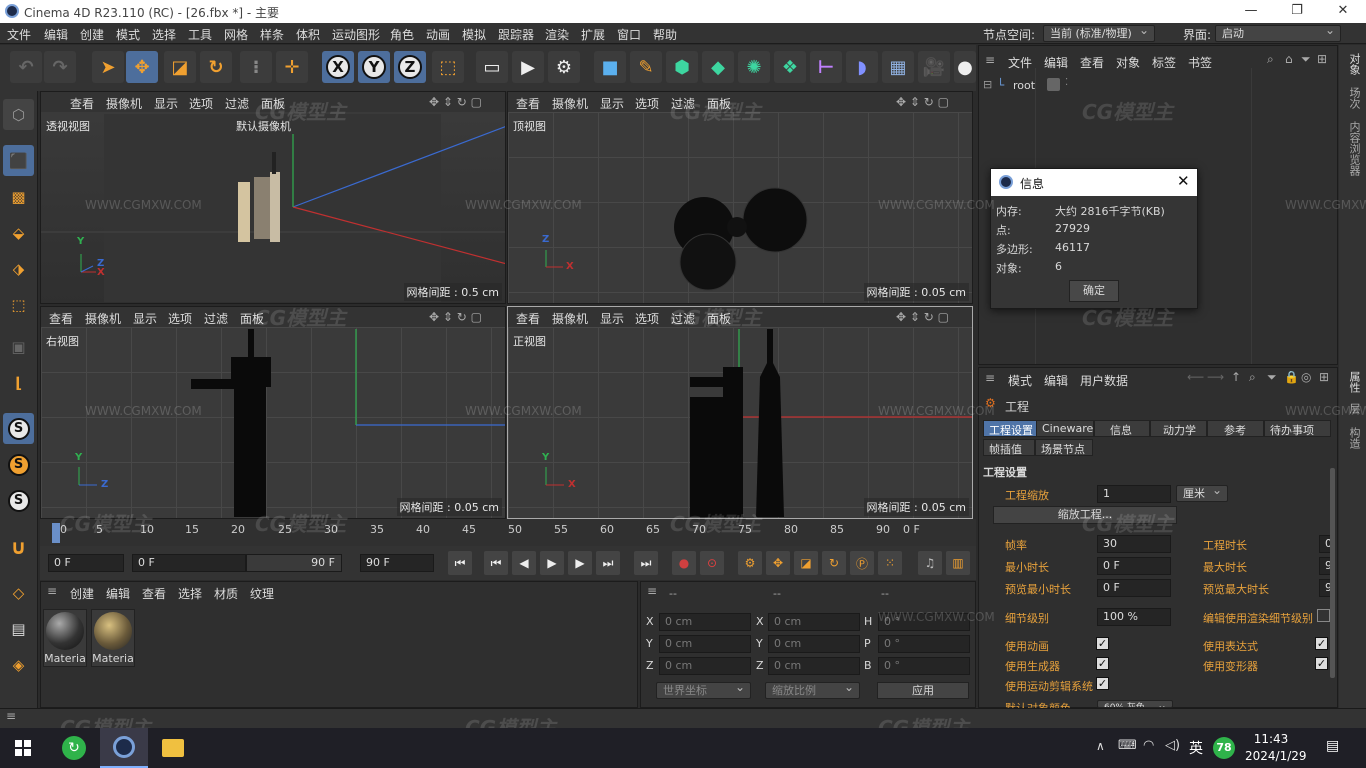 This screenshot has width=1366, height=768. Describe the element at coordinates (292, 67) in the screenshot. I see `axis-tool-icon: ✛` at that location.